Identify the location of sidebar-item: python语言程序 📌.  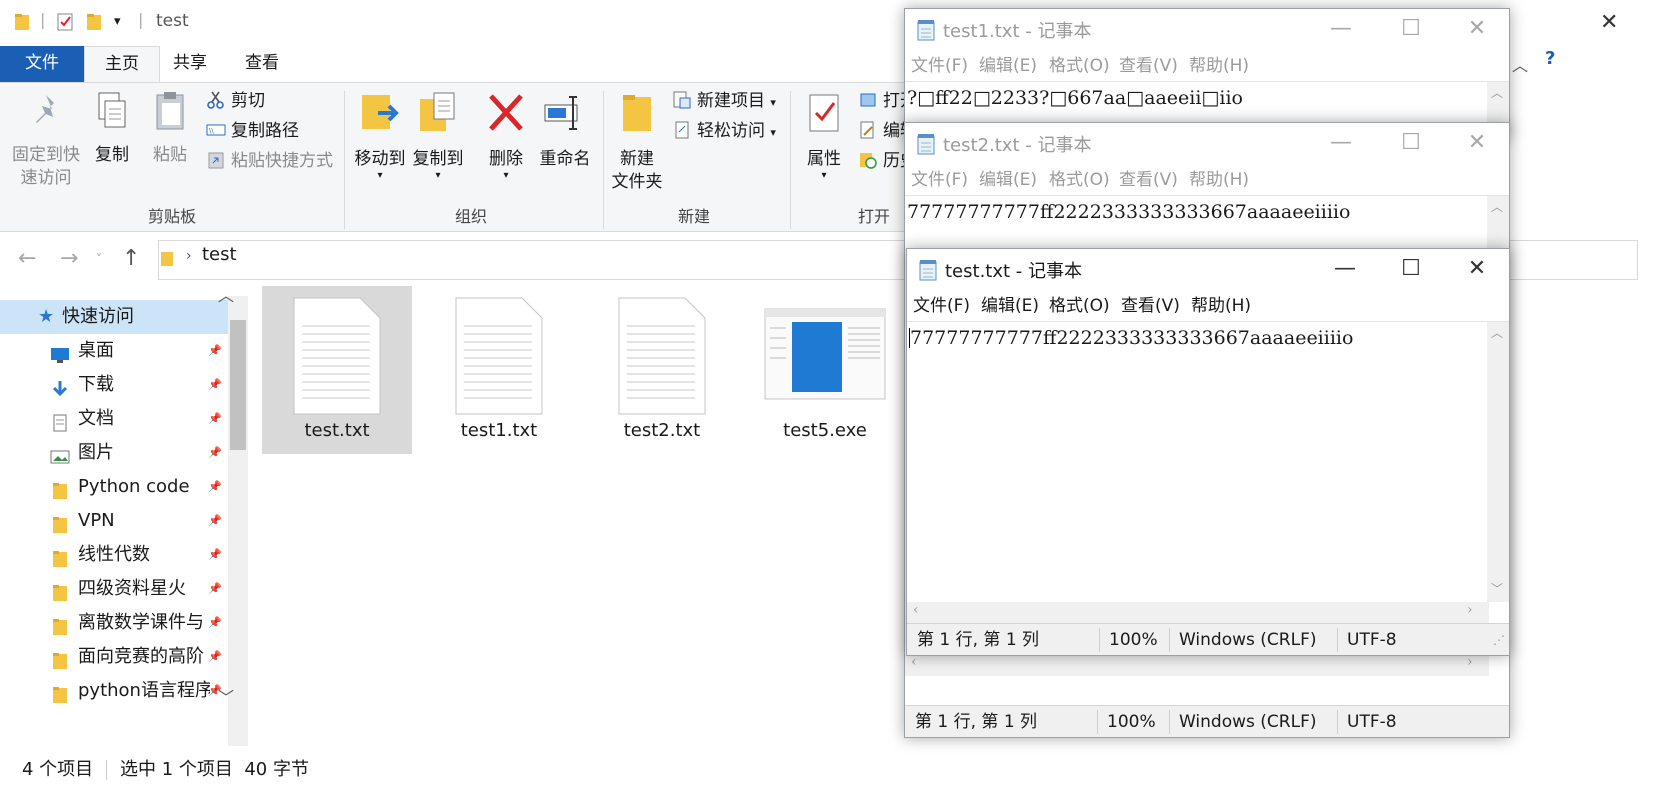
(118, 691).